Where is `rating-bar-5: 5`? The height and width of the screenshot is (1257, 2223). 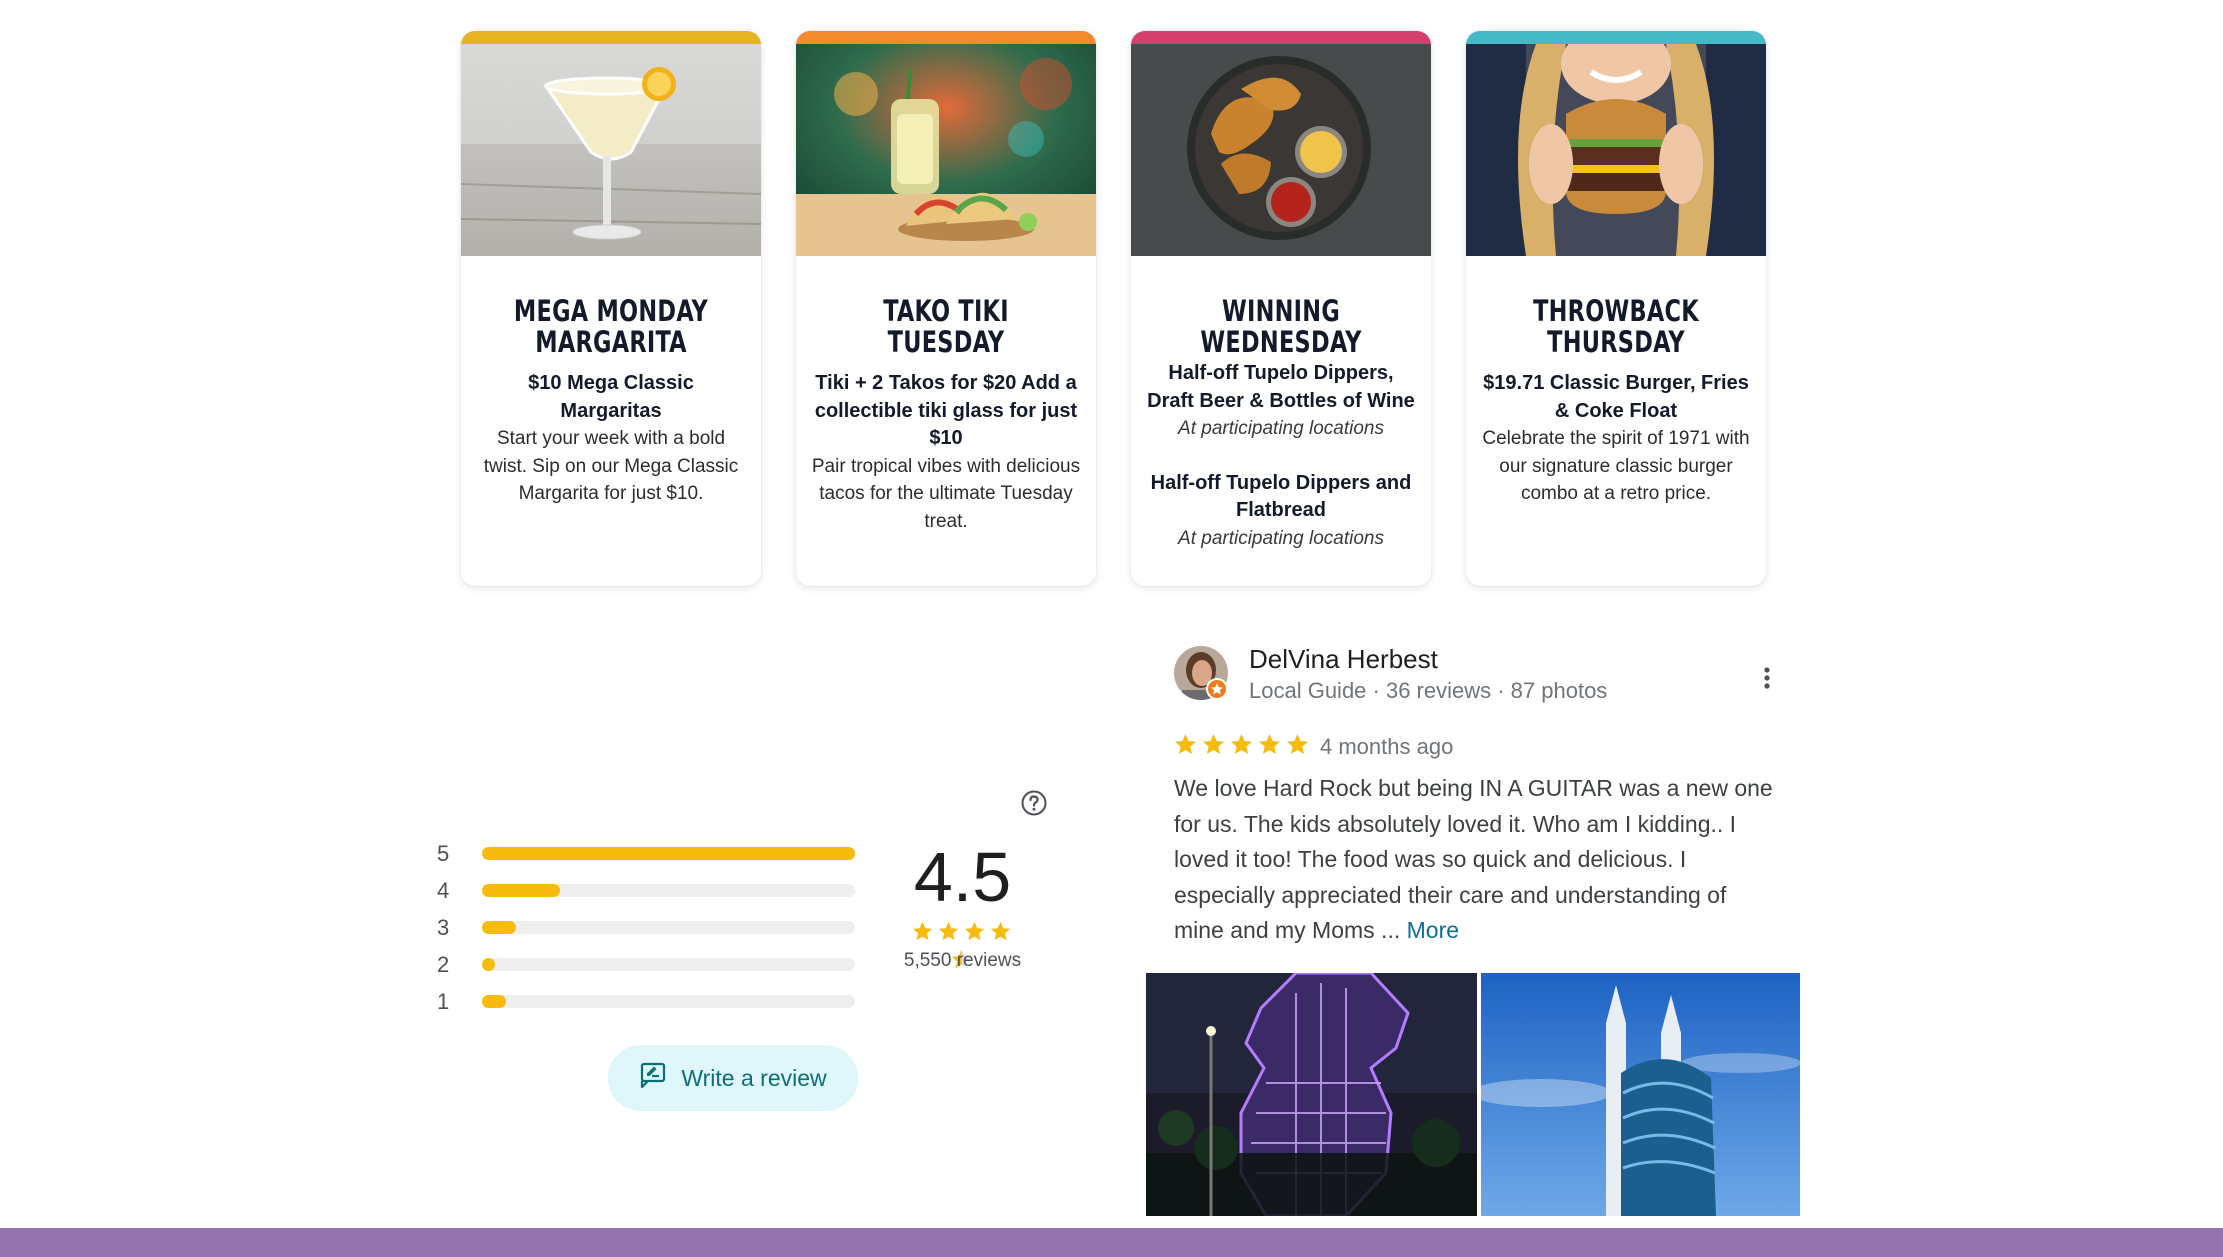 rating-bar-5: 5 is located at coordinates (647, 856).